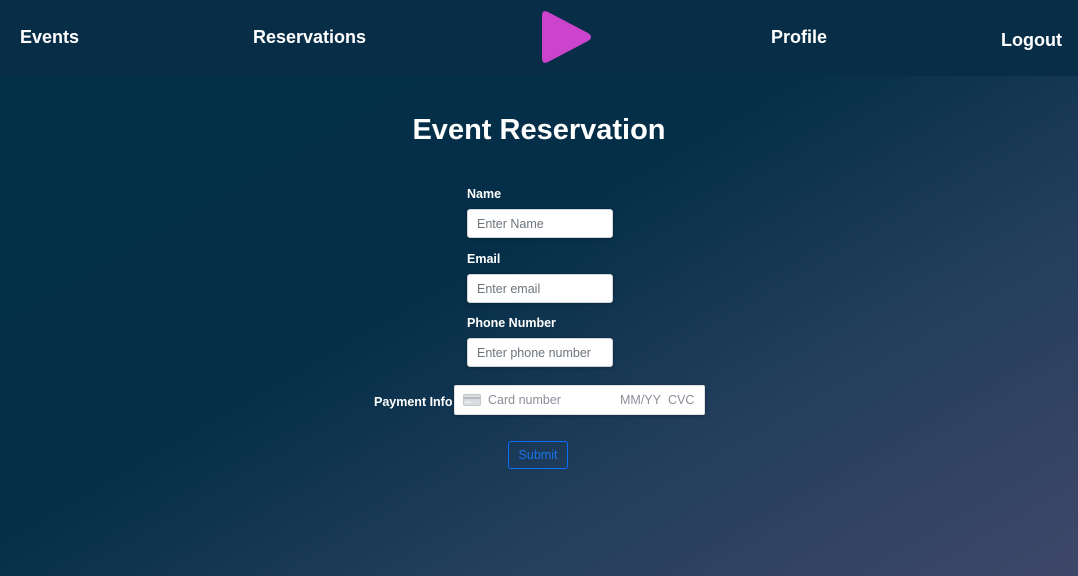 The width and height of the screenshot is (1078, 576). I want to click on email-label: Email, so click(484, 259).